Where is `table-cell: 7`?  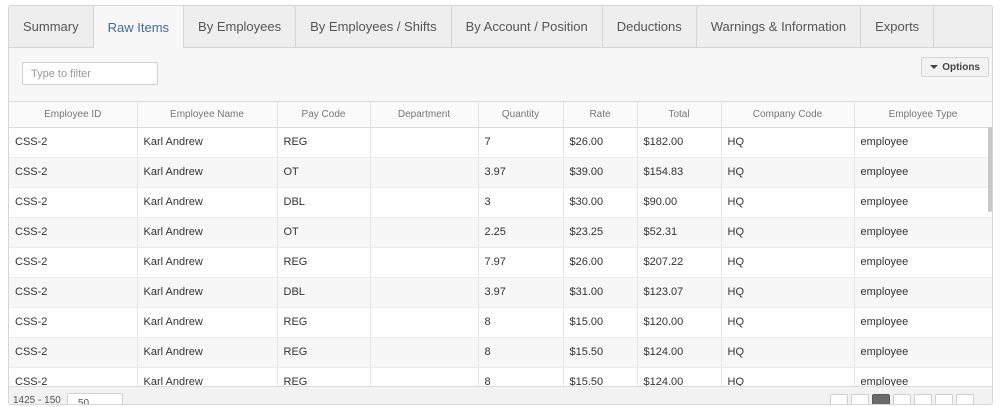
table-cell: 7 is located at coordinates (521, 142).